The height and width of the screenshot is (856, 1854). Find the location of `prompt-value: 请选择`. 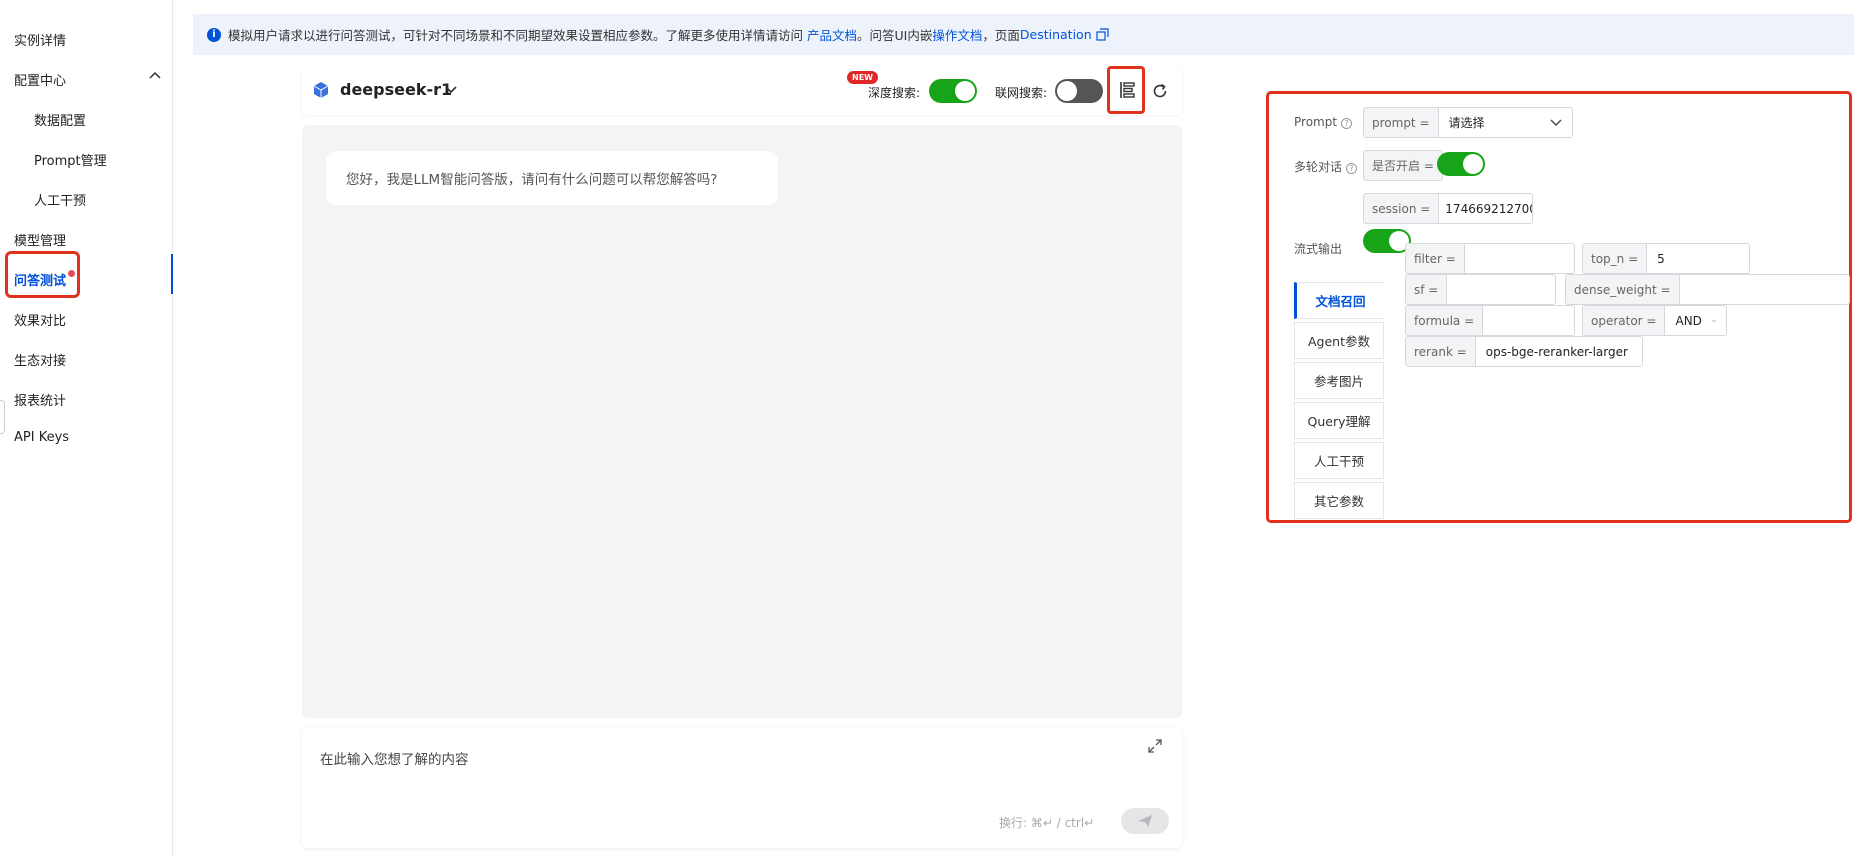

prompt-value: 请选择 is located at coordinates (1466, 123).